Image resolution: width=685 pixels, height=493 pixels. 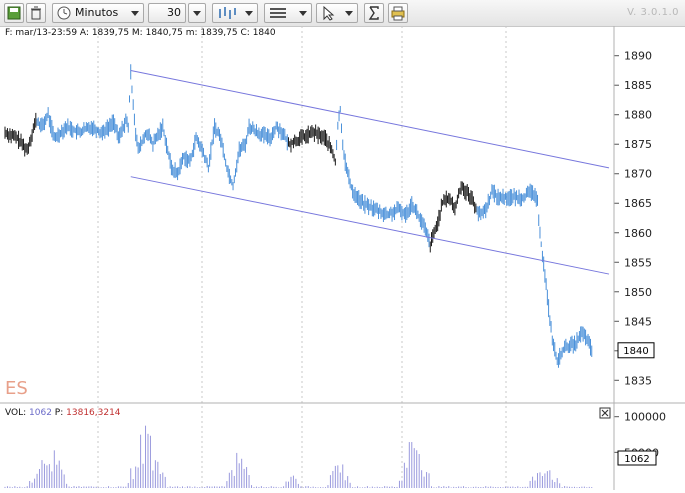 I want to click on last-price-label: 1840, so click(x=635, y=351).